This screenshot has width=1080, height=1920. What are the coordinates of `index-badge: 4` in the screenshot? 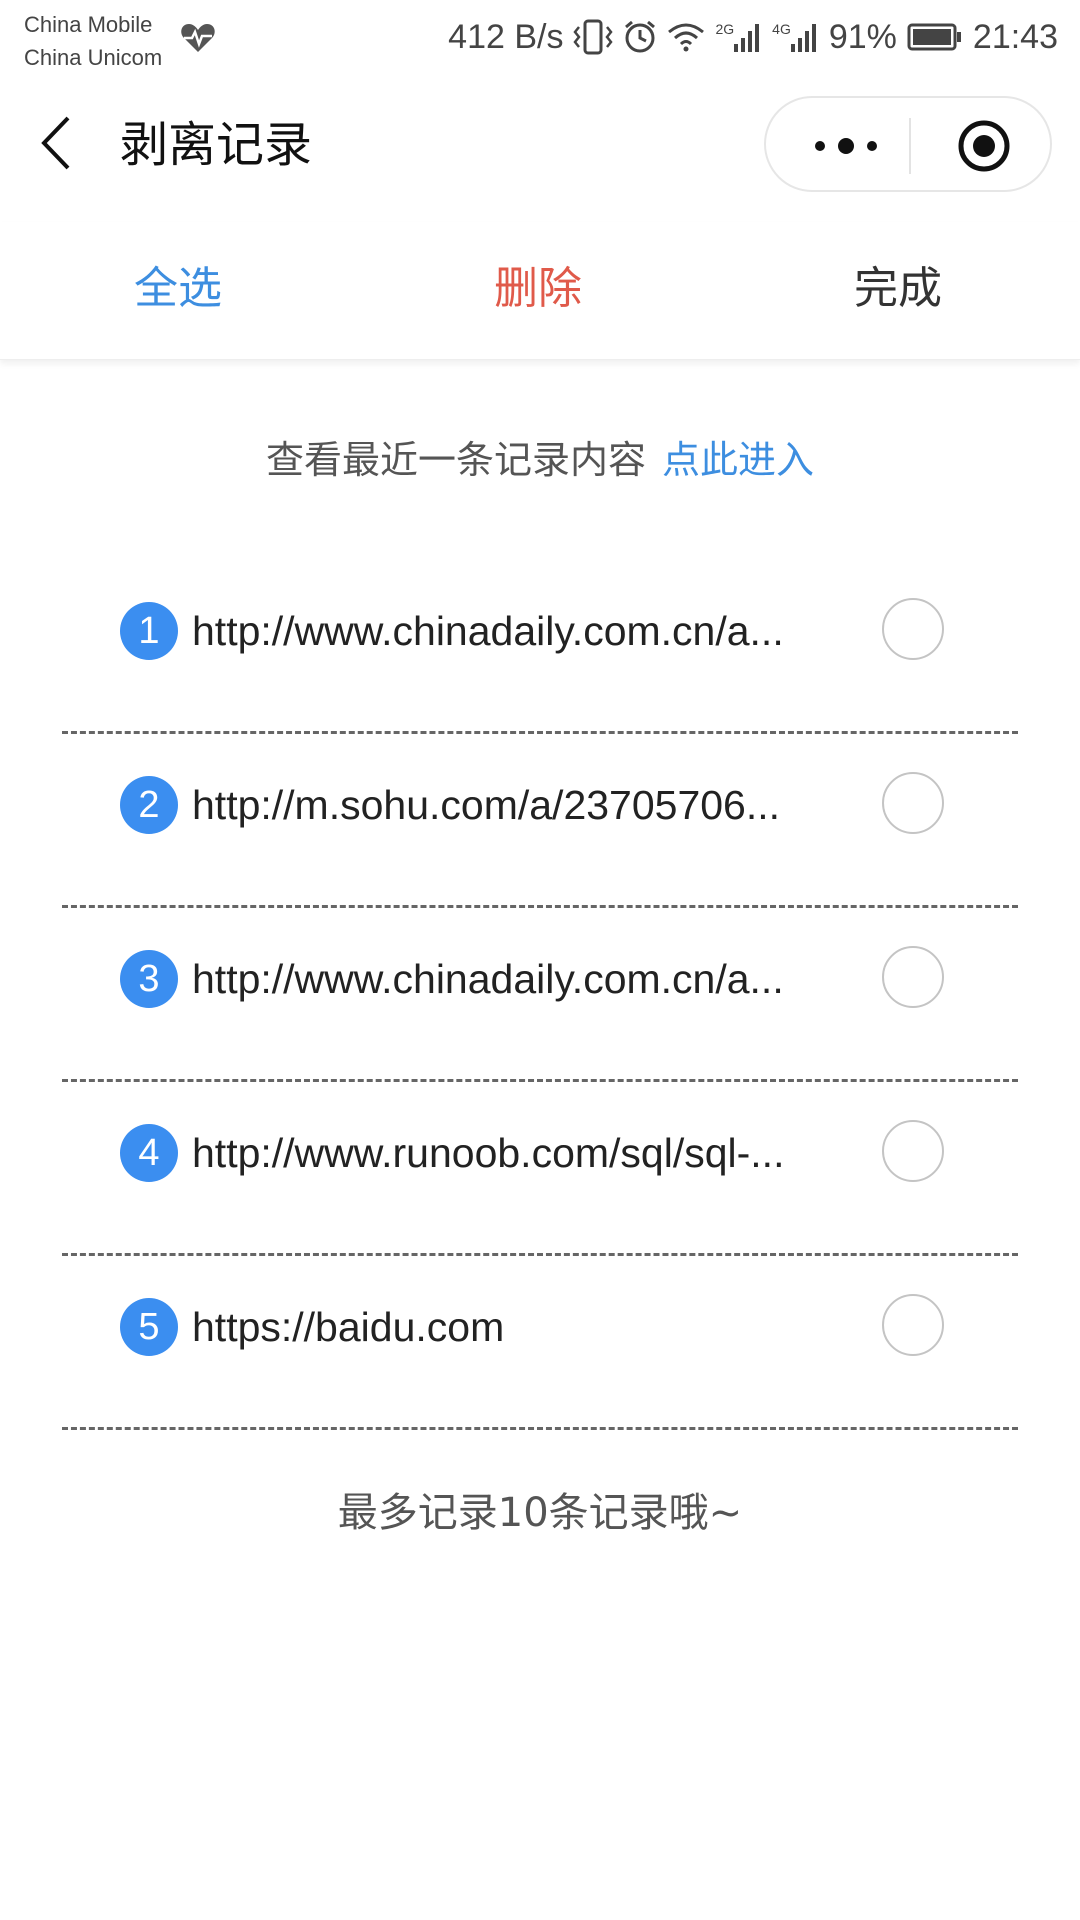 It's located at (149, 1153).